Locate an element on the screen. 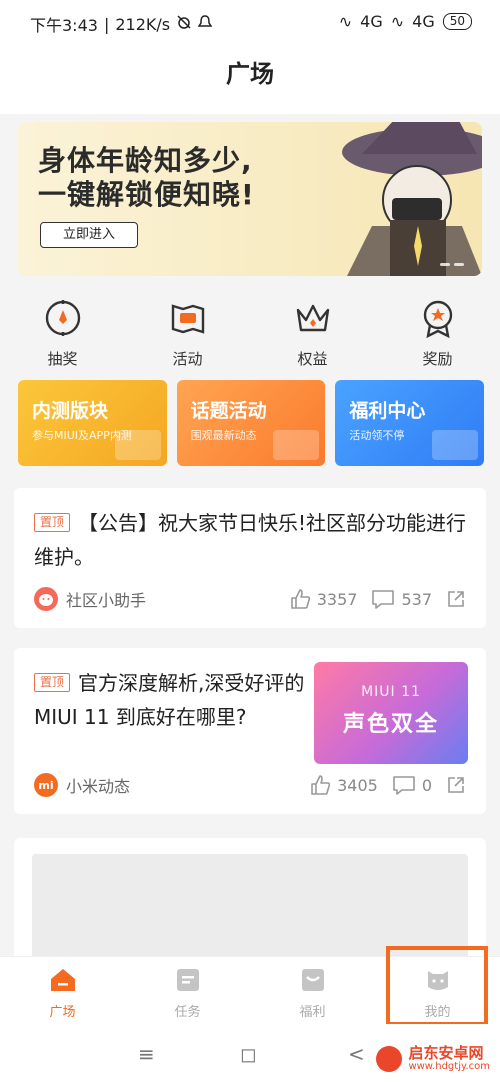 The height and width of the screenshot is (1084, 500). quick-item-label: 权益 is located at coordinates (312, 359).